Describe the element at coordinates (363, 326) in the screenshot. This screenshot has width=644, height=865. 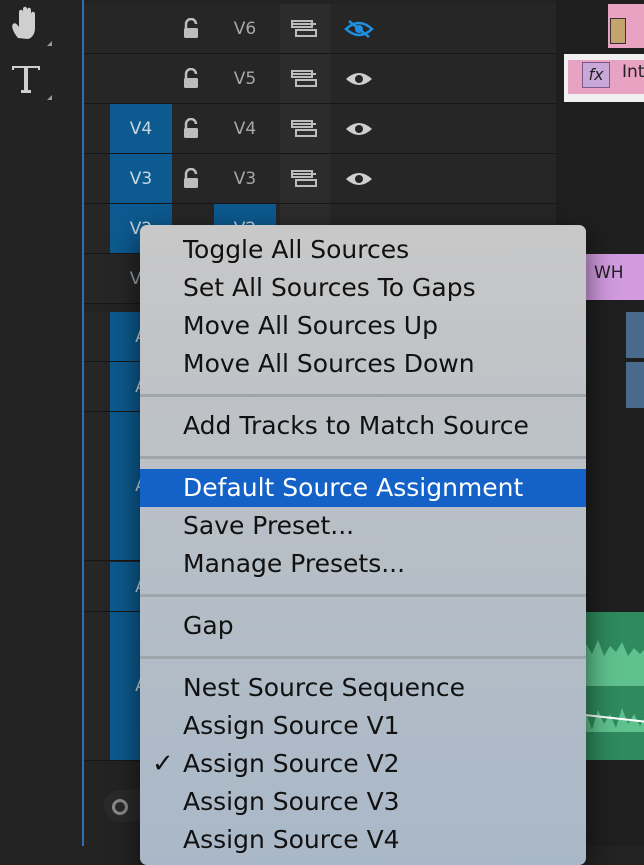
I see `menu-item-move-all-sources-up: Move All Sources Up` at that location.